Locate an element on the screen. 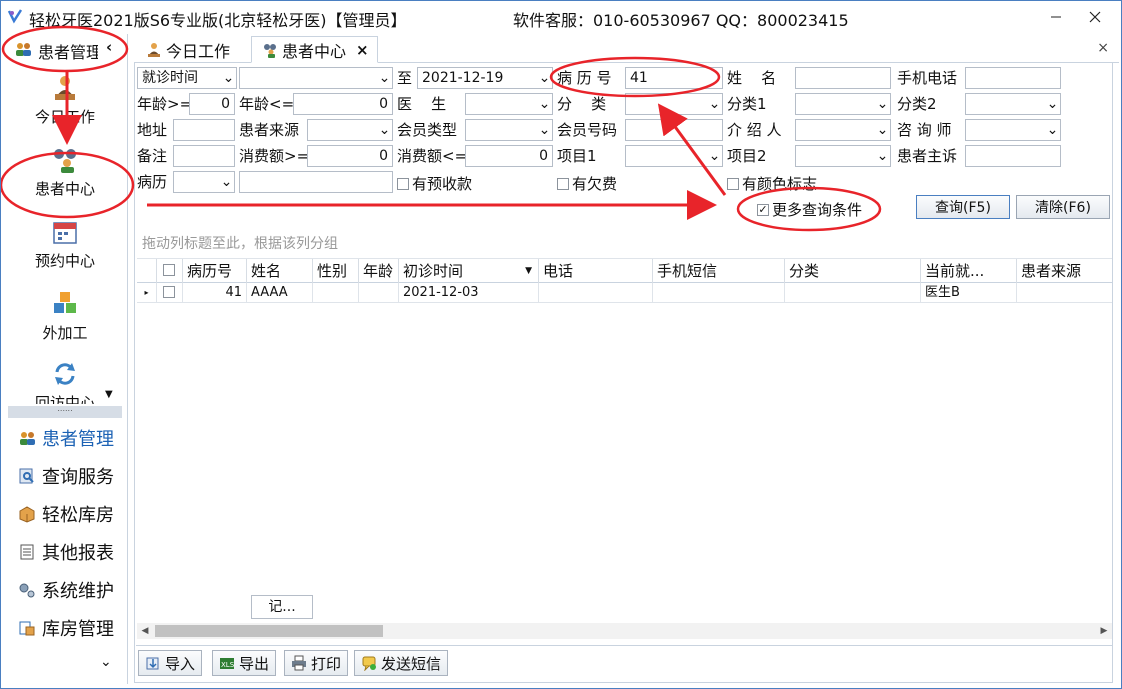 Image resolution: width=1122 pixels, height=689 pixels. age-min-field: 0 is located at coordinates (212, 104).